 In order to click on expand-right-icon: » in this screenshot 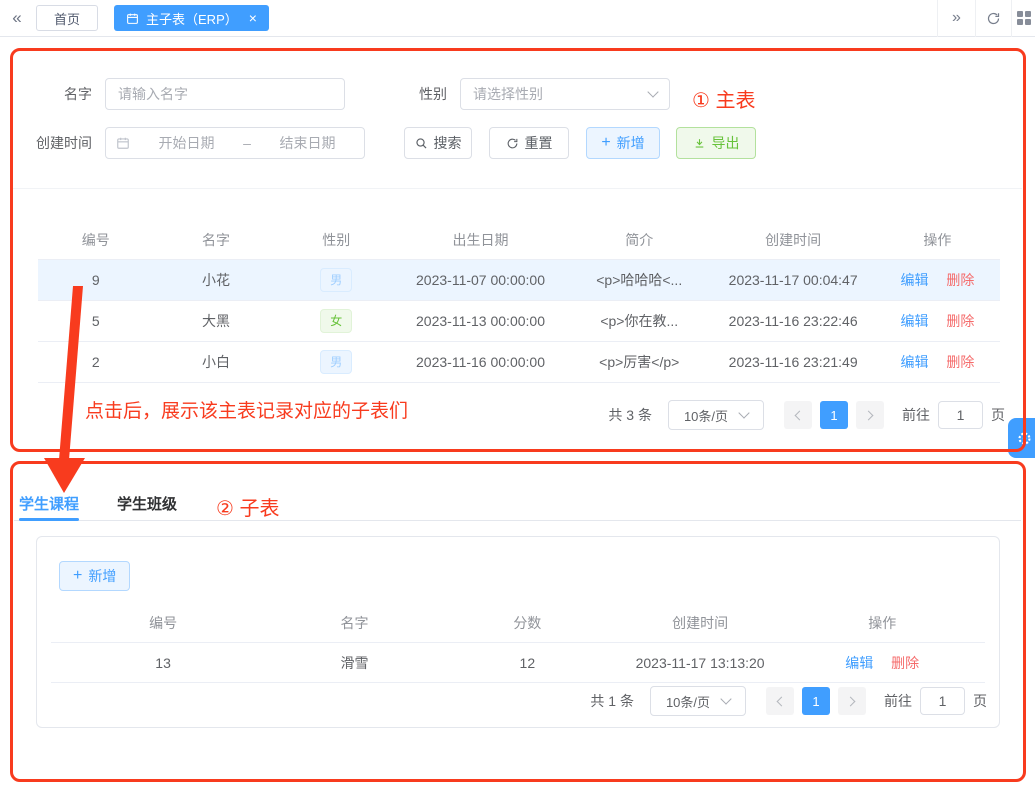, I will do `click(956, 18)`.